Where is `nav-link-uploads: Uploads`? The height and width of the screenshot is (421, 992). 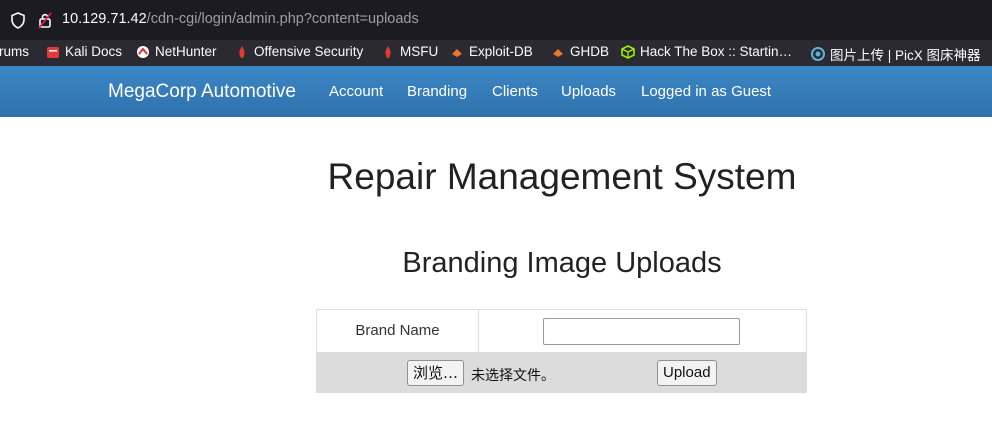
nav-link-uploads: Uploads is located at coordinates (588, 91).